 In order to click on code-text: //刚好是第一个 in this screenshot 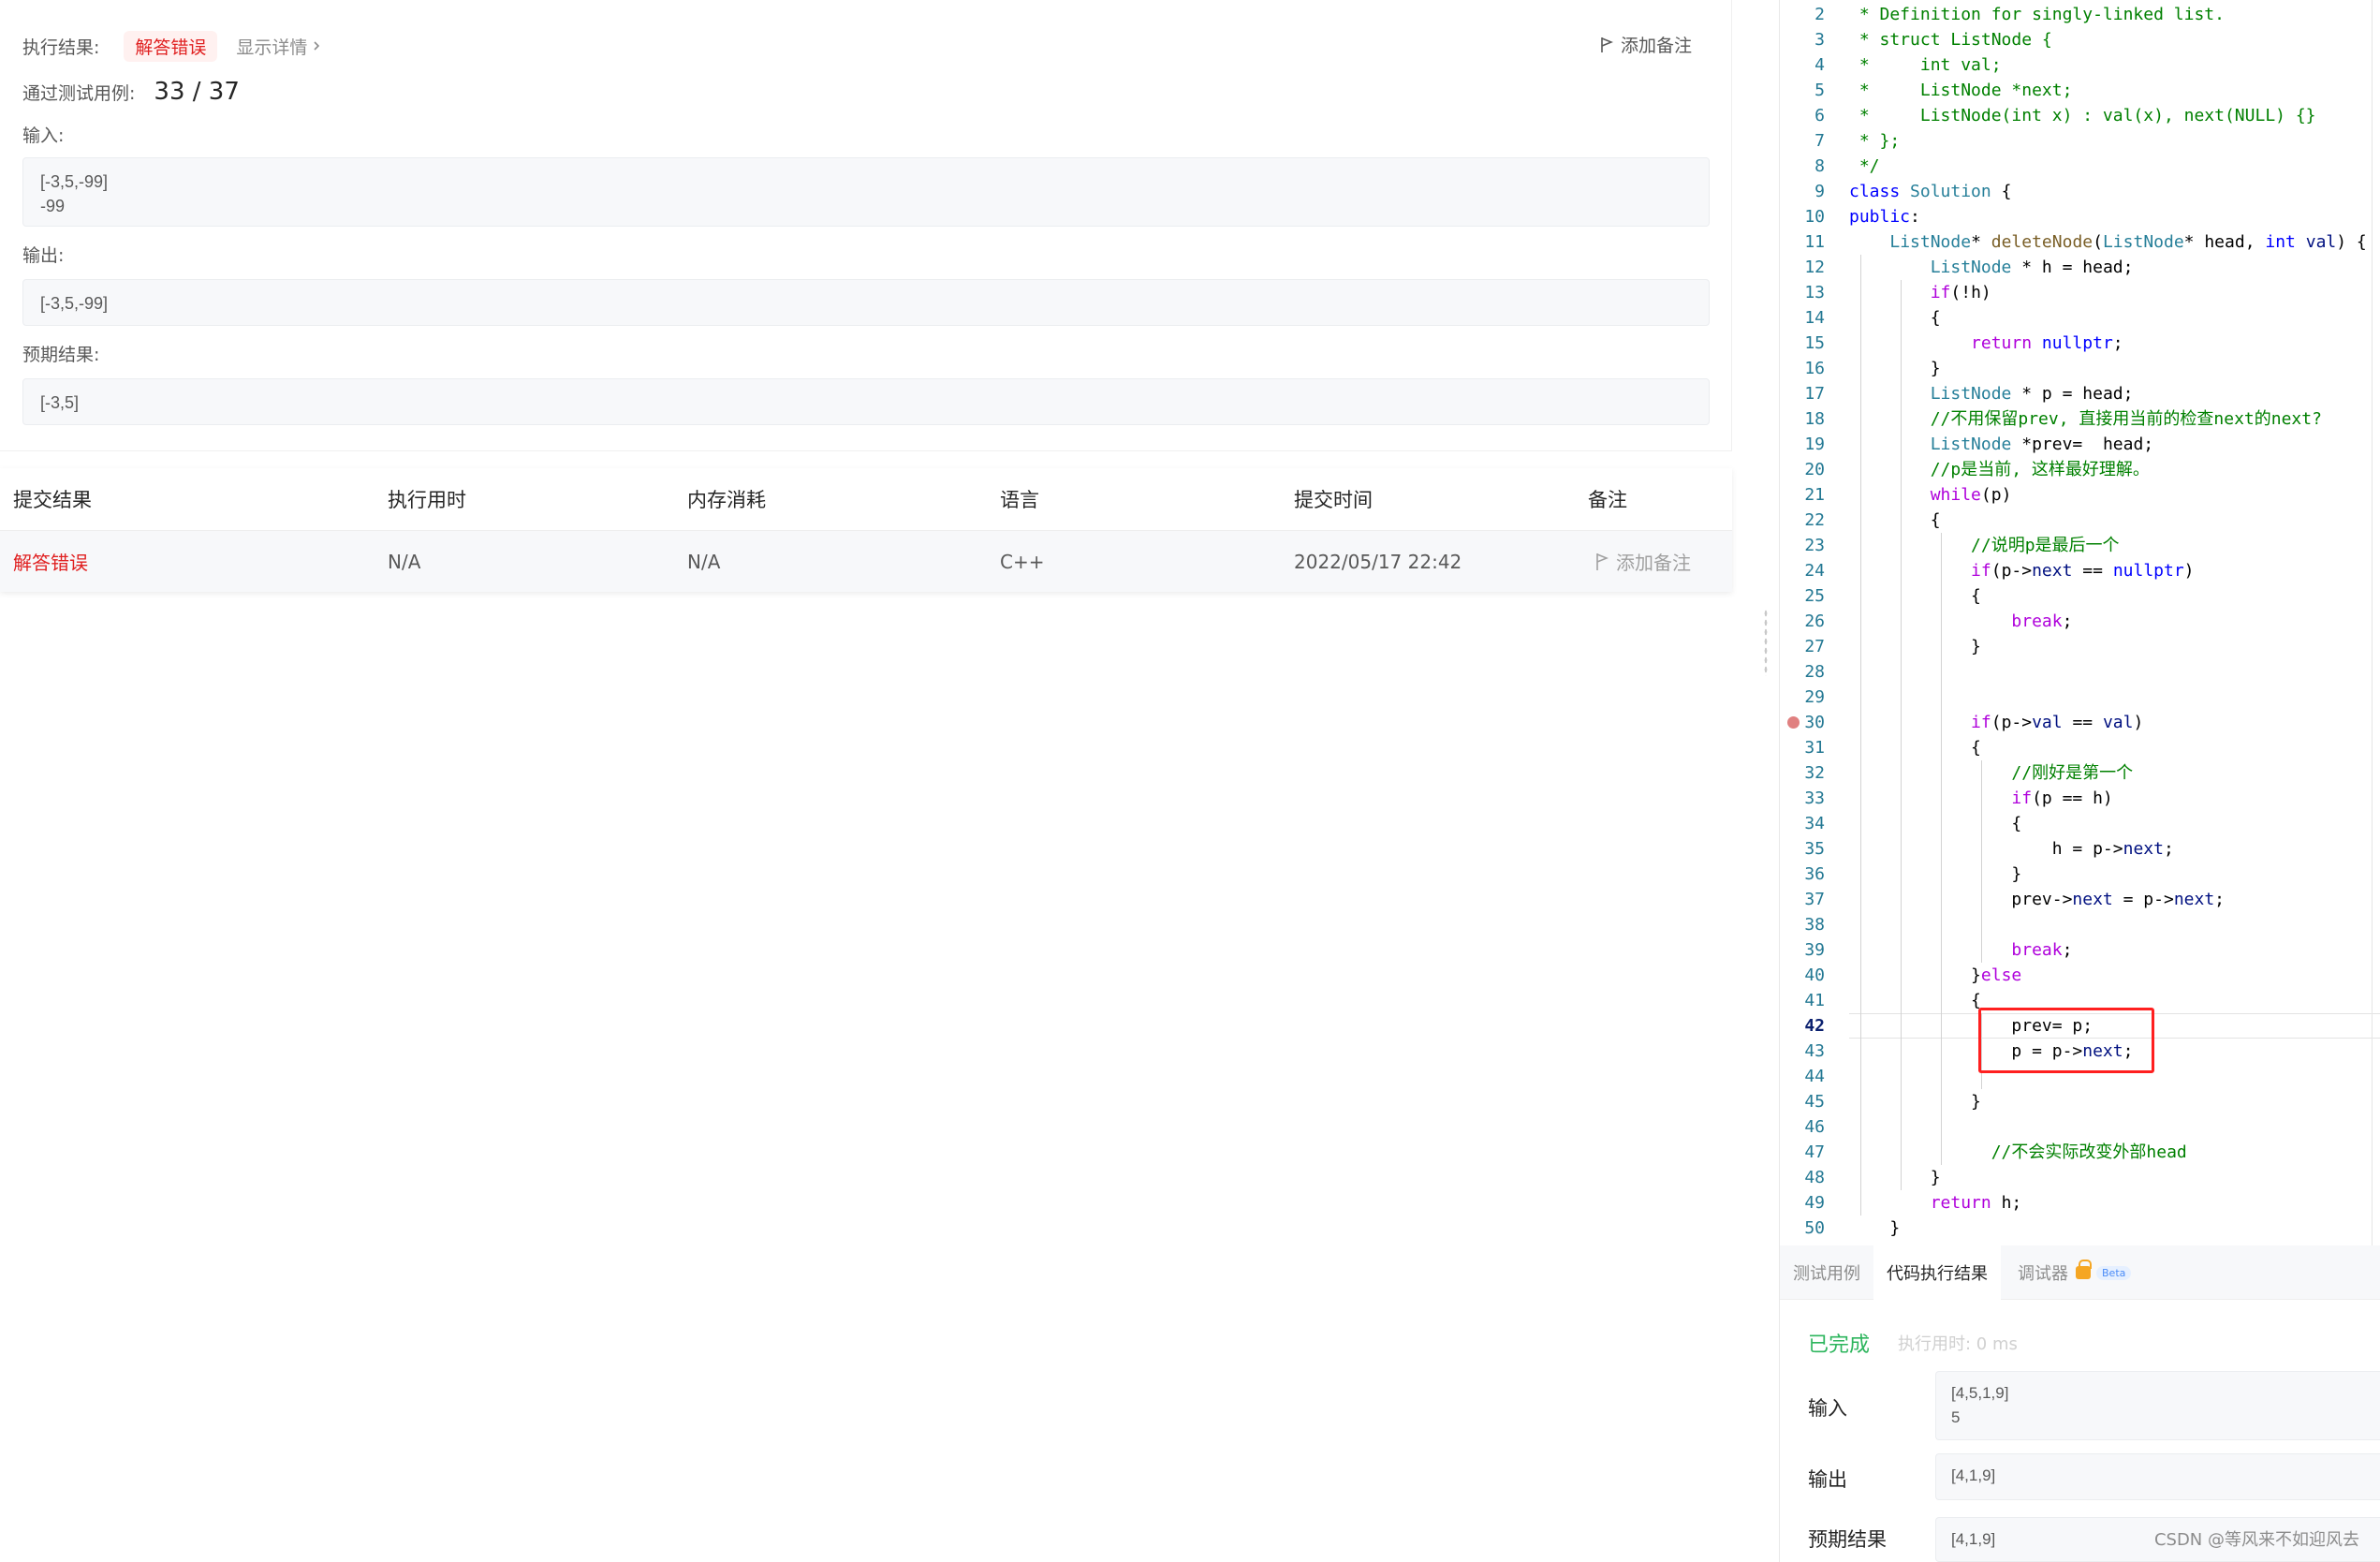, I will do `click(1992, 773)`.